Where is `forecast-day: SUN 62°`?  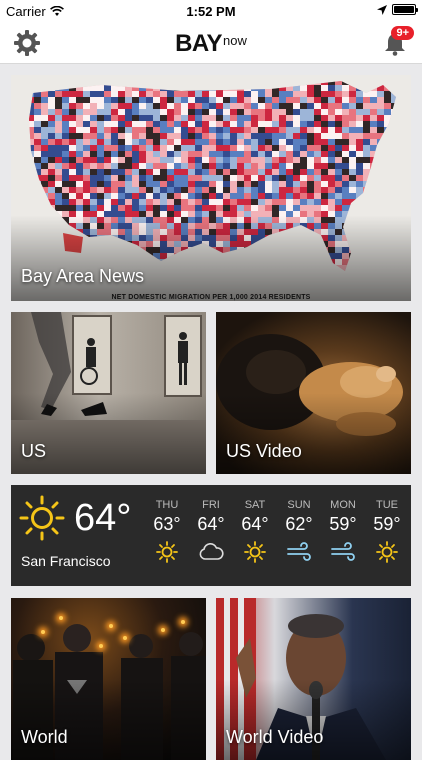 forecast-day: SUN 62° is located at coordinates (299, 531).